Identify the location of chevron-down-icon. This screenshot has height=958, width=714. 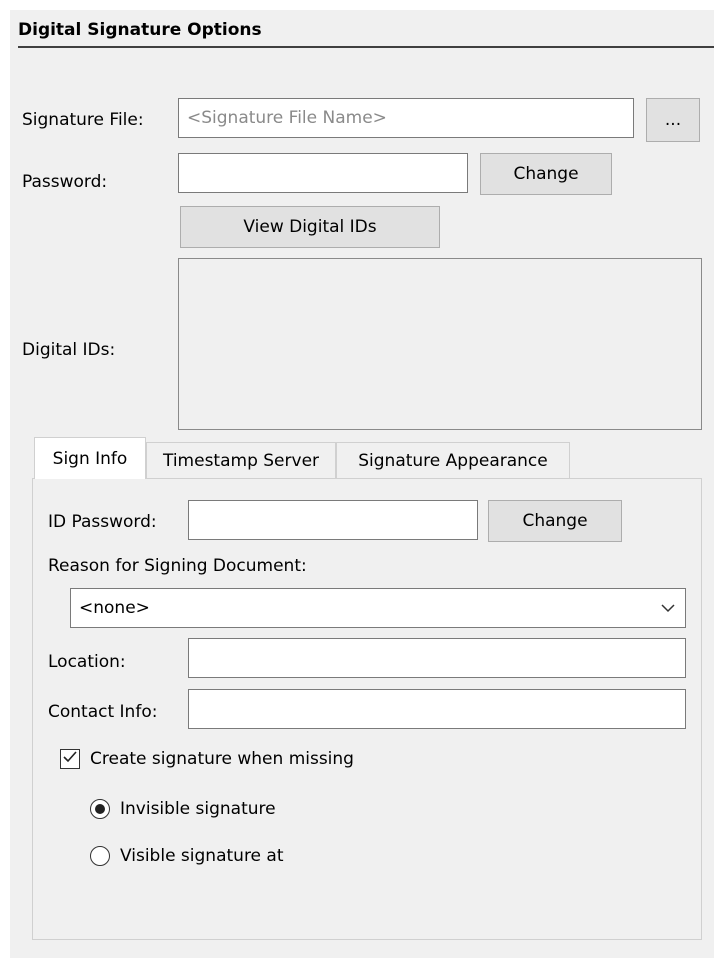
(668, 608).